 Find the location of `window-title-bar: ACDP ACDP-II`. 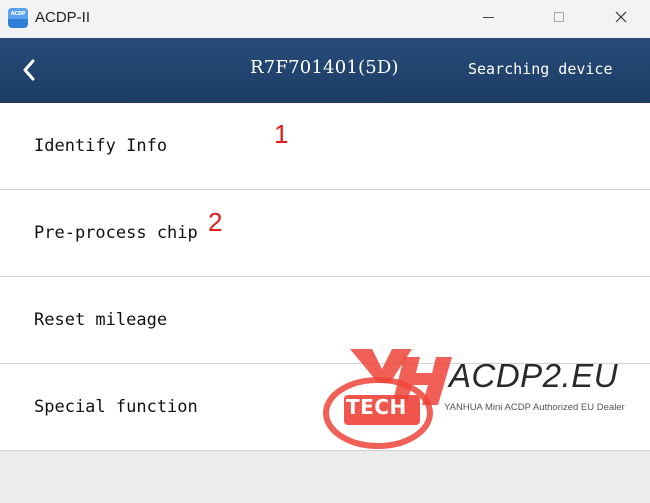

window-title-bar: ACDP ACDP-II is located at coordinates (325, 19).